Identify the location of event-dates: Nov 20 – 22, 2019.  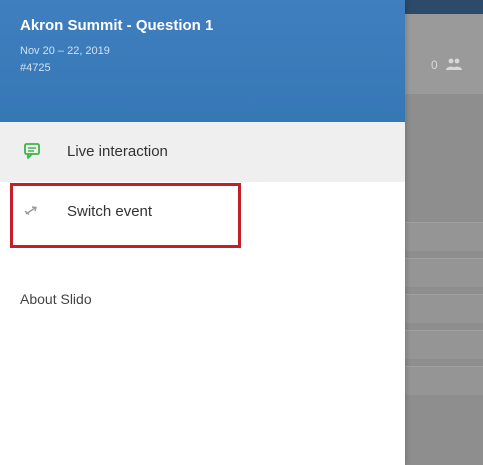
(65, 51).